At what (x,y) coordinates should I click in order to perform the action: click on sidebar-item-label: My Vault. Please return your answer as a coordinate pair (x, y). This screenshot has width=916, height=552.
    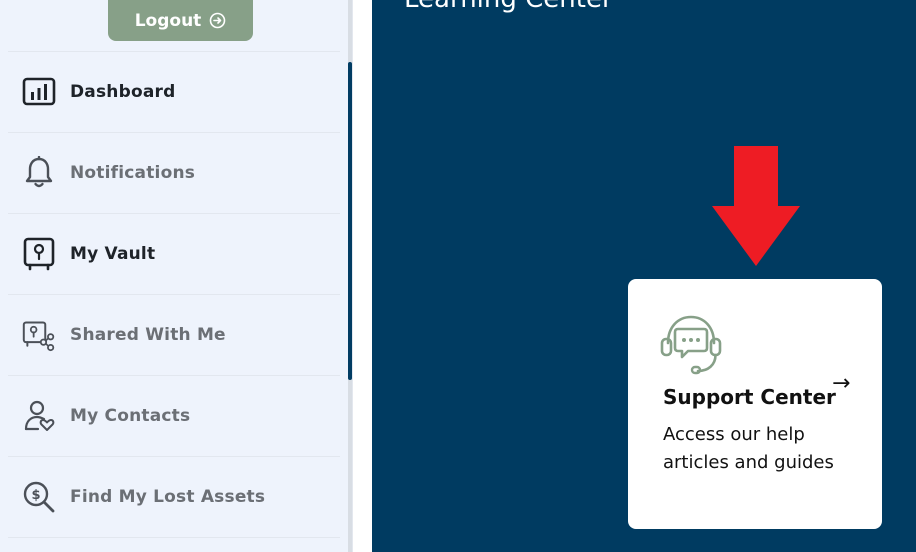
    Looking at the image, I should click on (113, 254).